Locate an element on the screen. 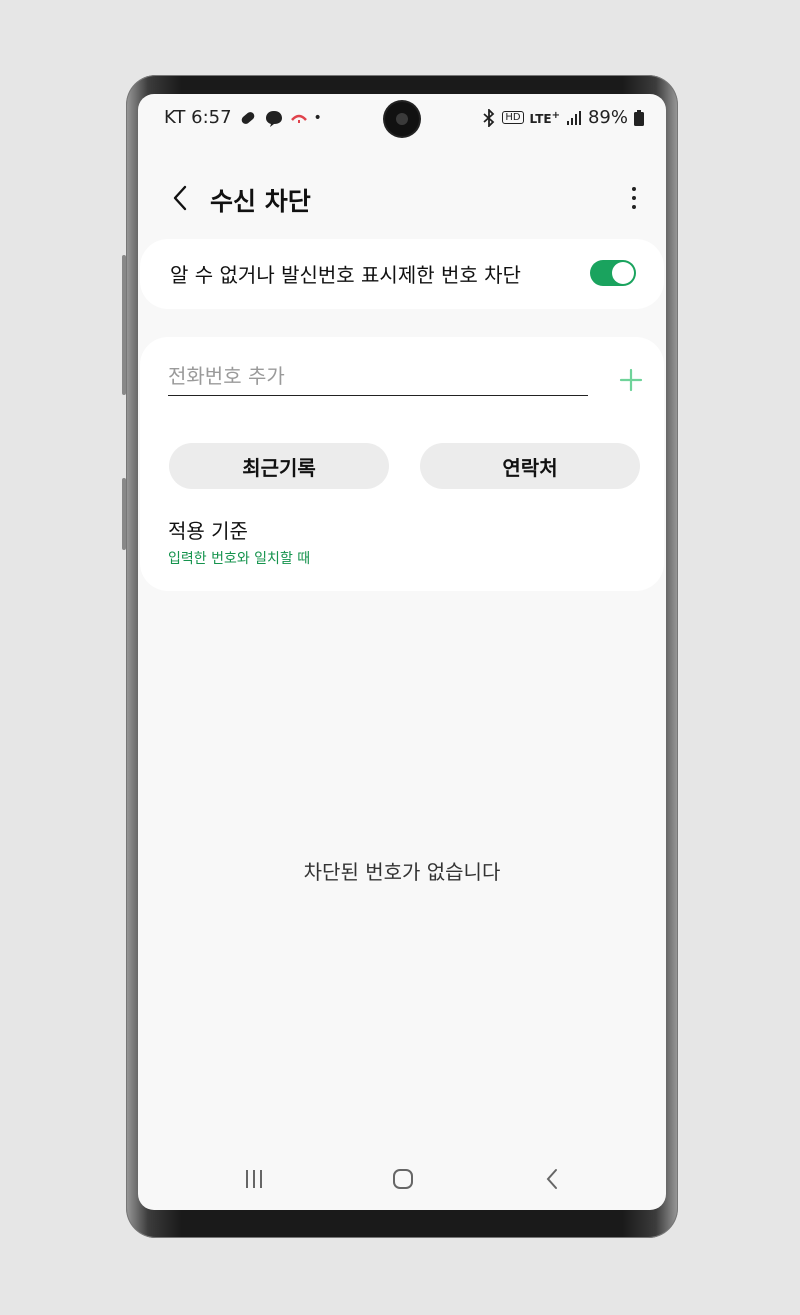  empty-state-message: 차단된 번호가 없습니다 is located at coordinates (402, 872).